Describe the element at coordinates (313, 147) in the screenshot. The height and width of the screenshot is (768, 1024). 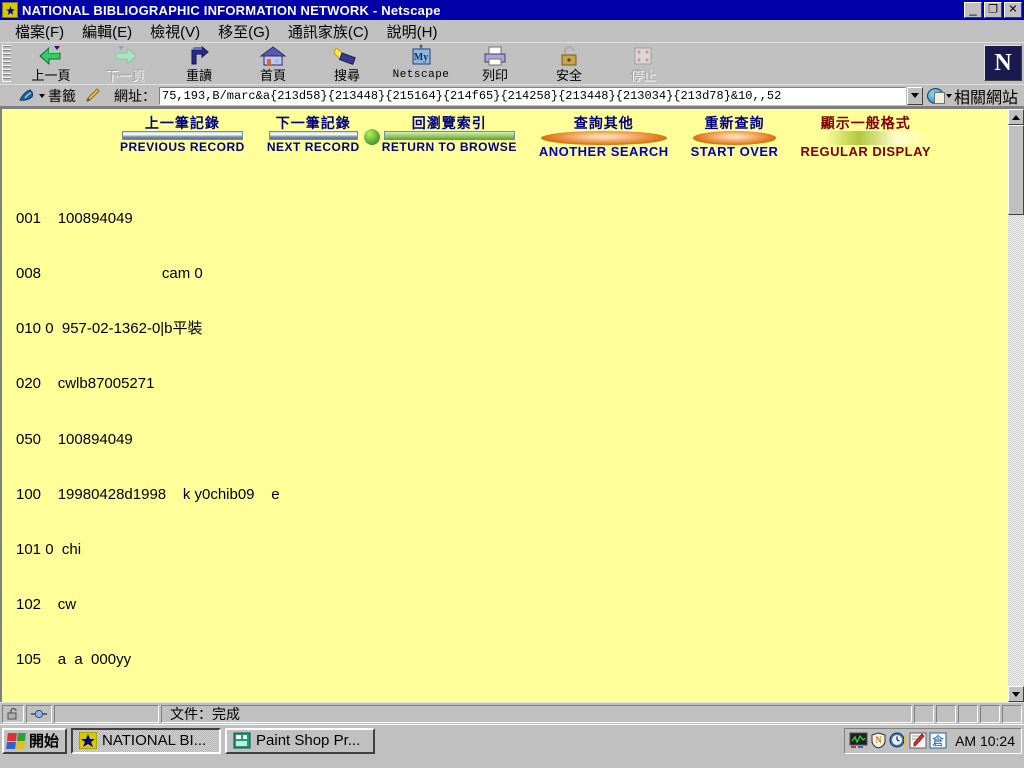
I see `next-record-label-en: NEXT RECORD` at that location.